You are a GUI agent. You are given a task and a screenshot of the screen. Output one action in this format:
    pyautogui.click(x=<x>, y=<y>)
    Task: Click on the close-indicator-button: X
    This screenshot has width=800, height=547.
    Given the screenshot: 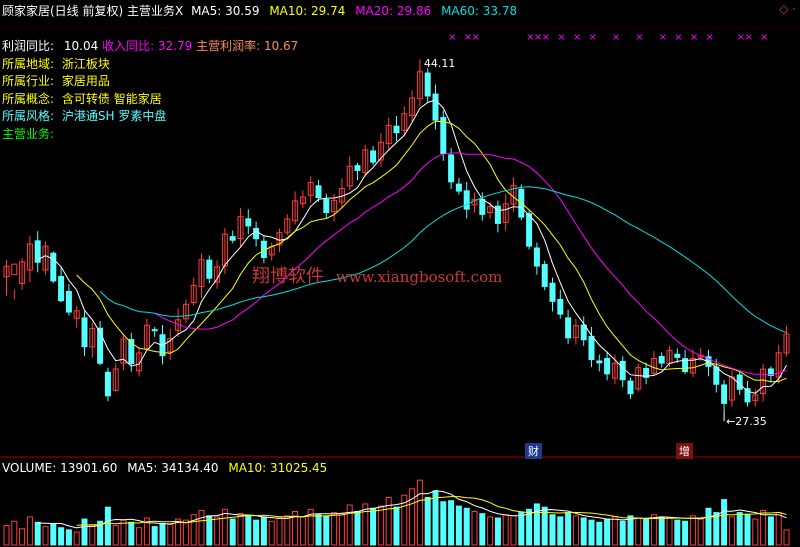 What is the action you would take?
    pyautogui.click(x=179, y=11)
    